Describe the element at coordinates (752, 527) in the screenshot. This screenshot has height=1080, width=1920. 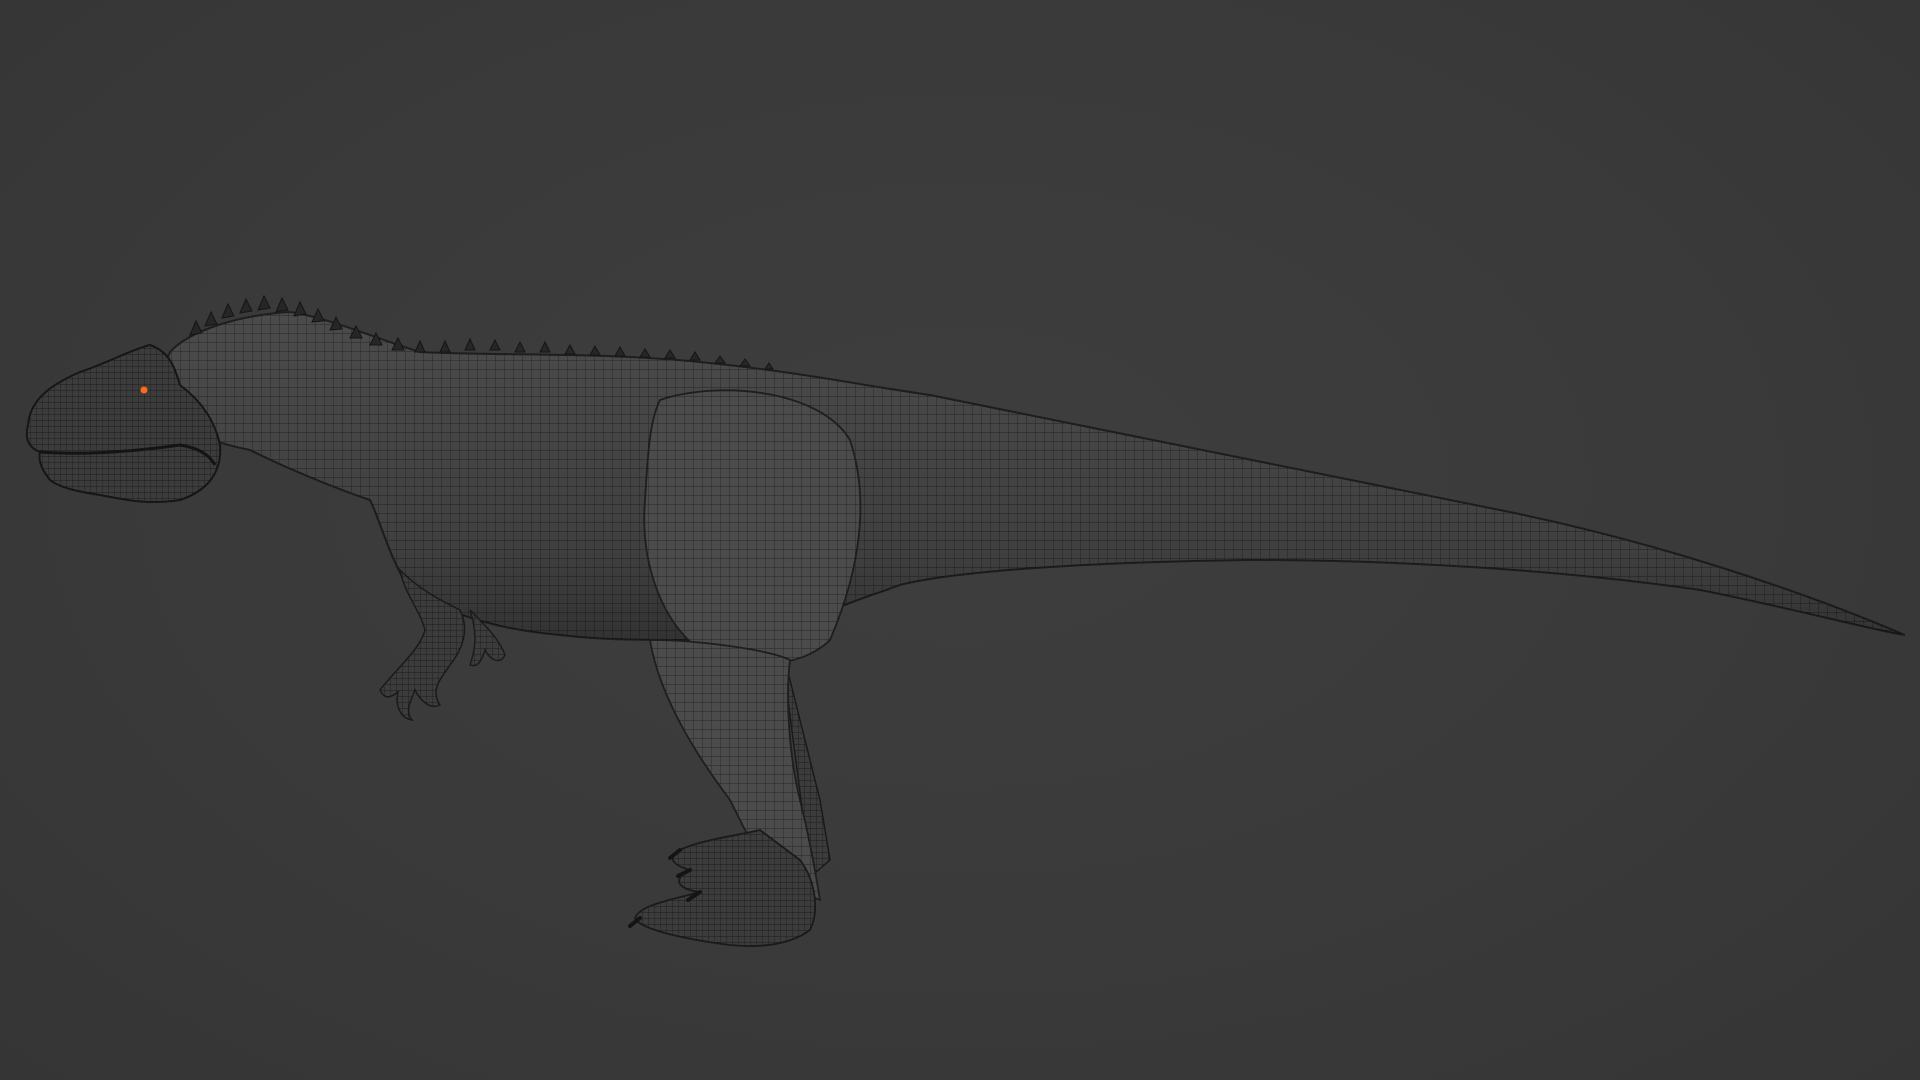
I see `thigh-mesh` at that location.